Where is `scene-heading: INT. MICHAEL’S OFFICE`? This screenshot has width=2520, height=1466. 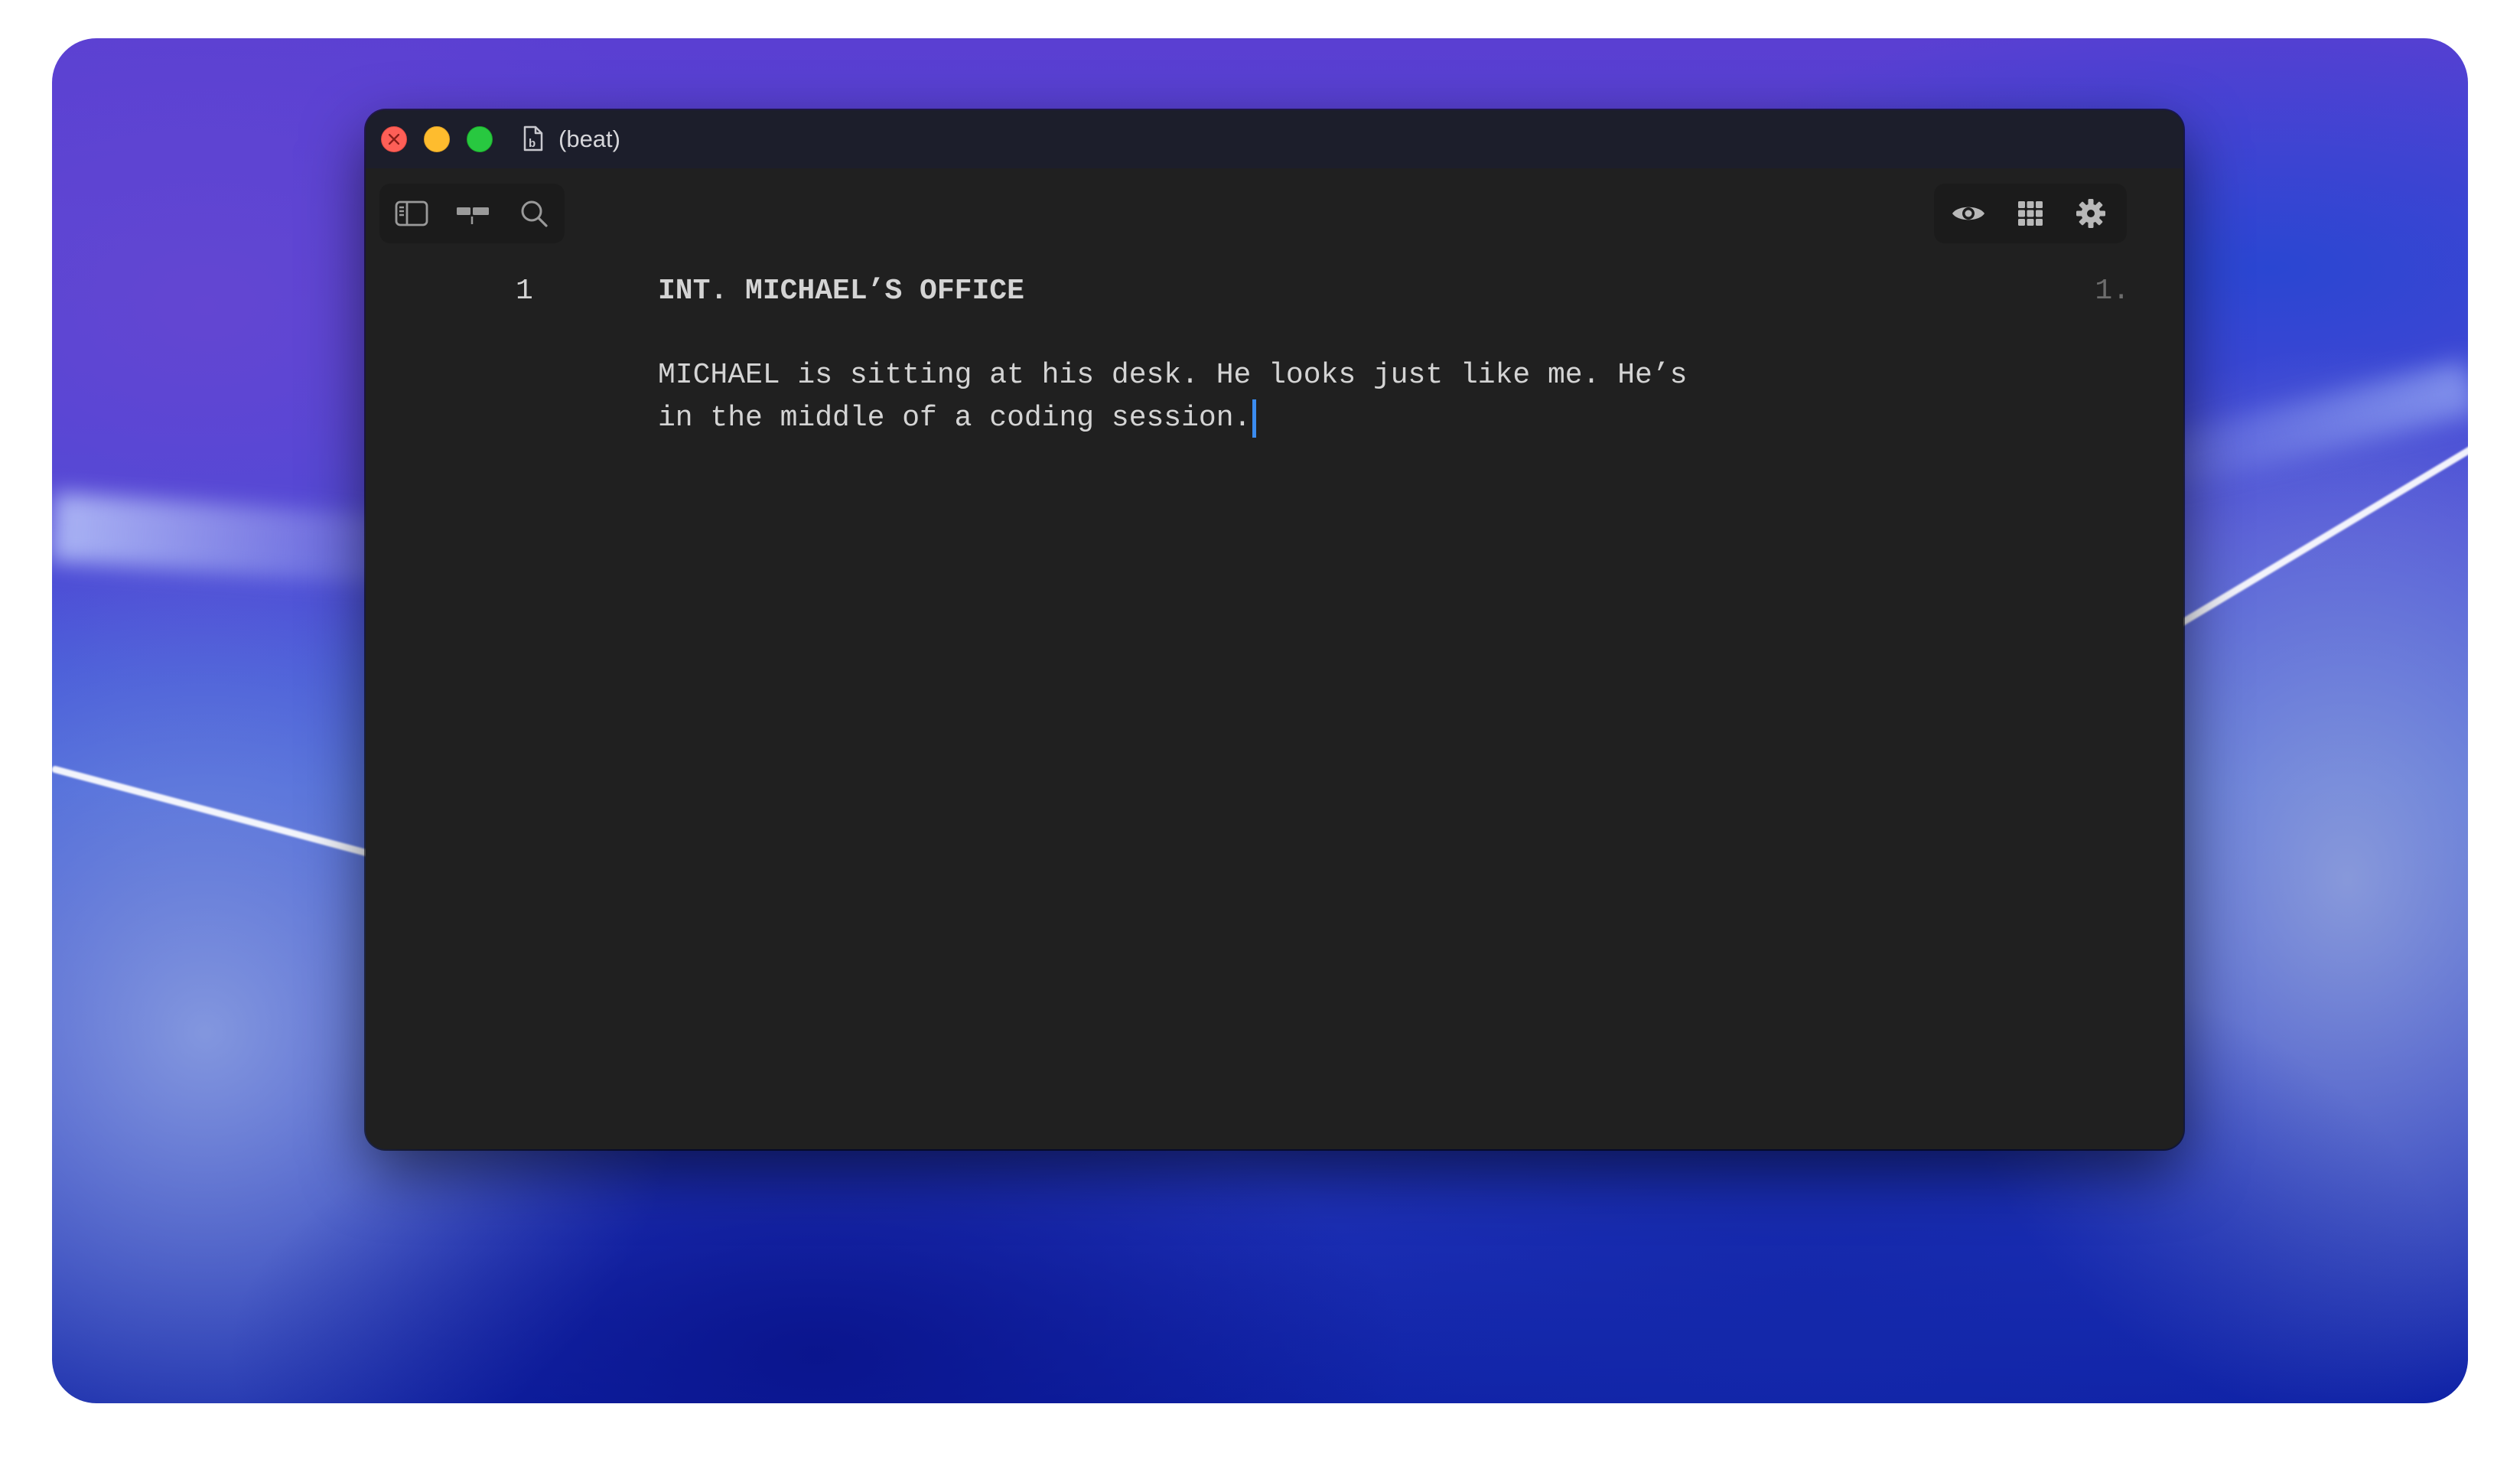
scene-heading: INT. MICHAEL’S OFFICE is located at coordinates (841, 291).